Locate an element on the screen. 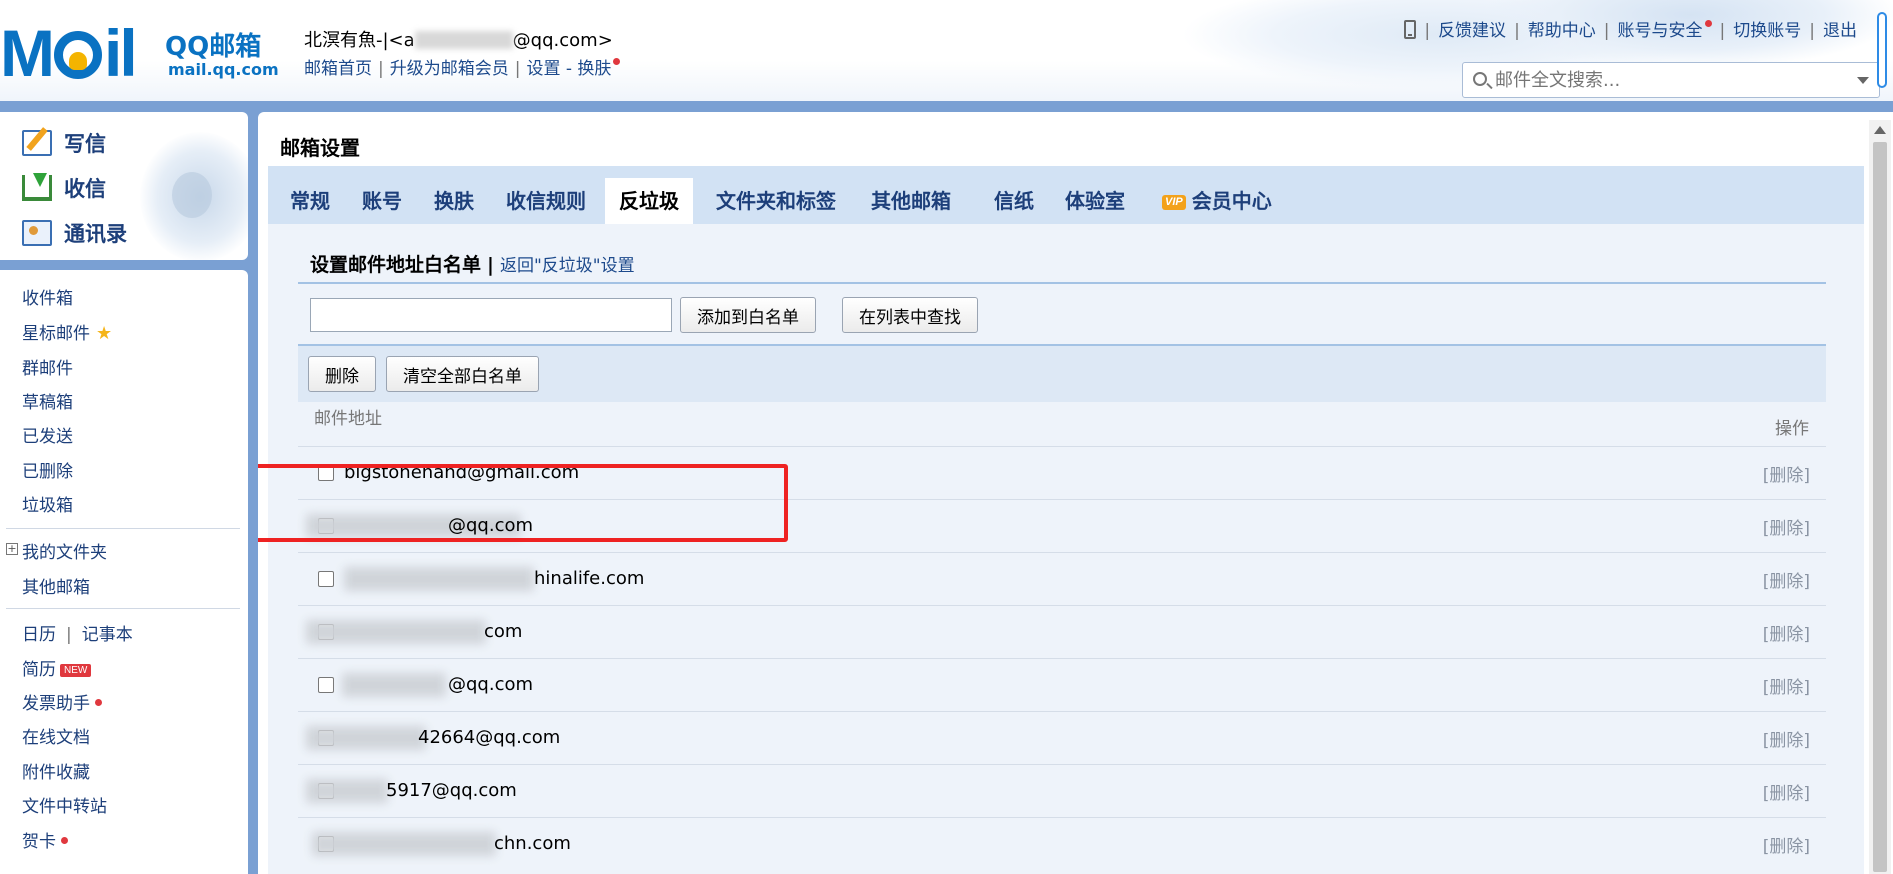 This screenshot has height=874, width=1893. sidebar-divider is located at coordinates (123, 528).